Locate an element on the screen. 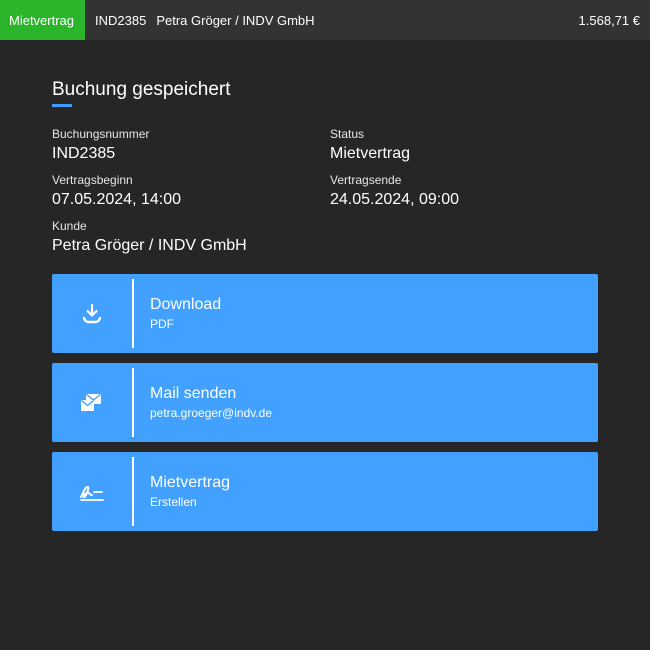 This screenshot has height=650, width=650. contract-end-field: Vertragsende 24.05.2024, 09:00 is located at coordinates (394, 191).